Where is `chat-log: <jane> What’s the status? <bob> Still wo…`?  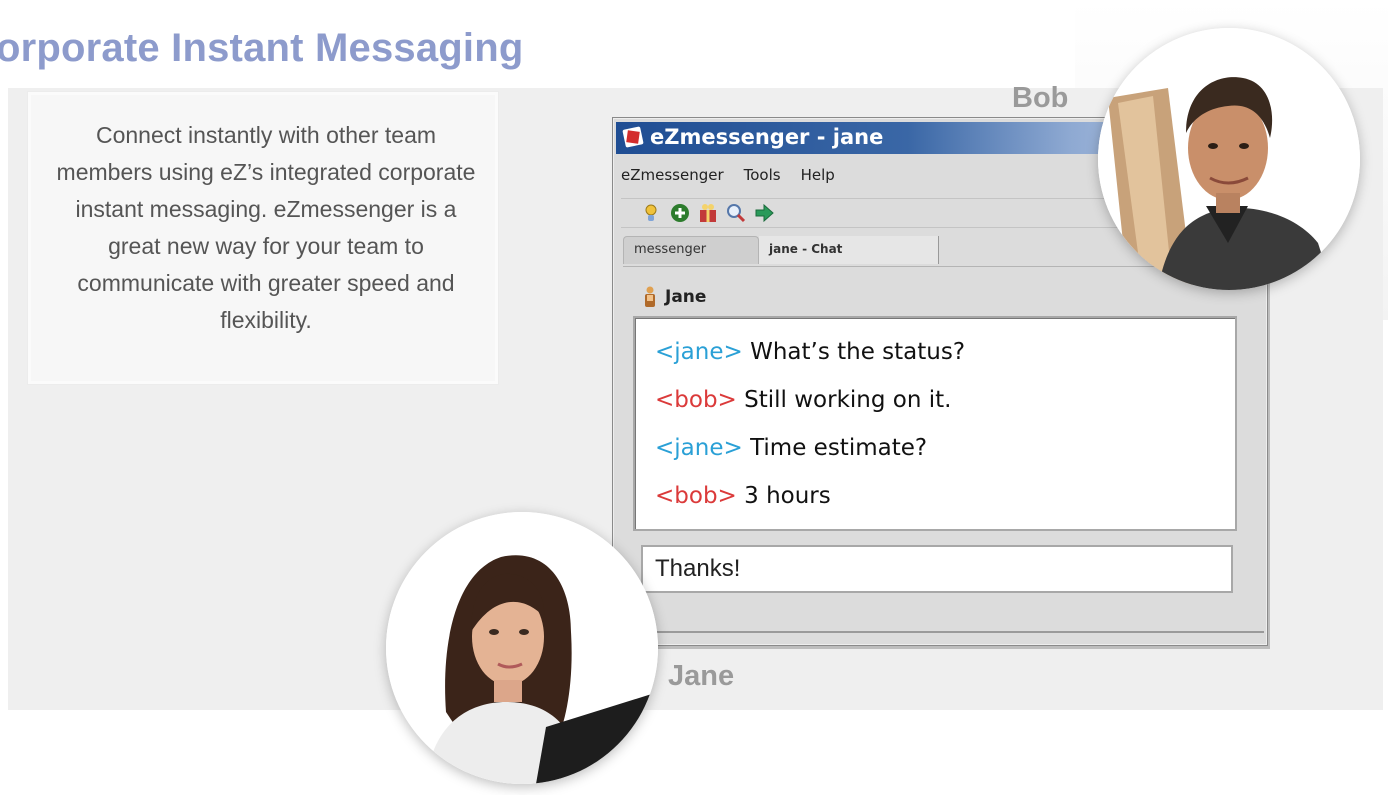 chat-log: <jane> What’s the status? <bob> Still wo… is located at coordinates (935, 423).